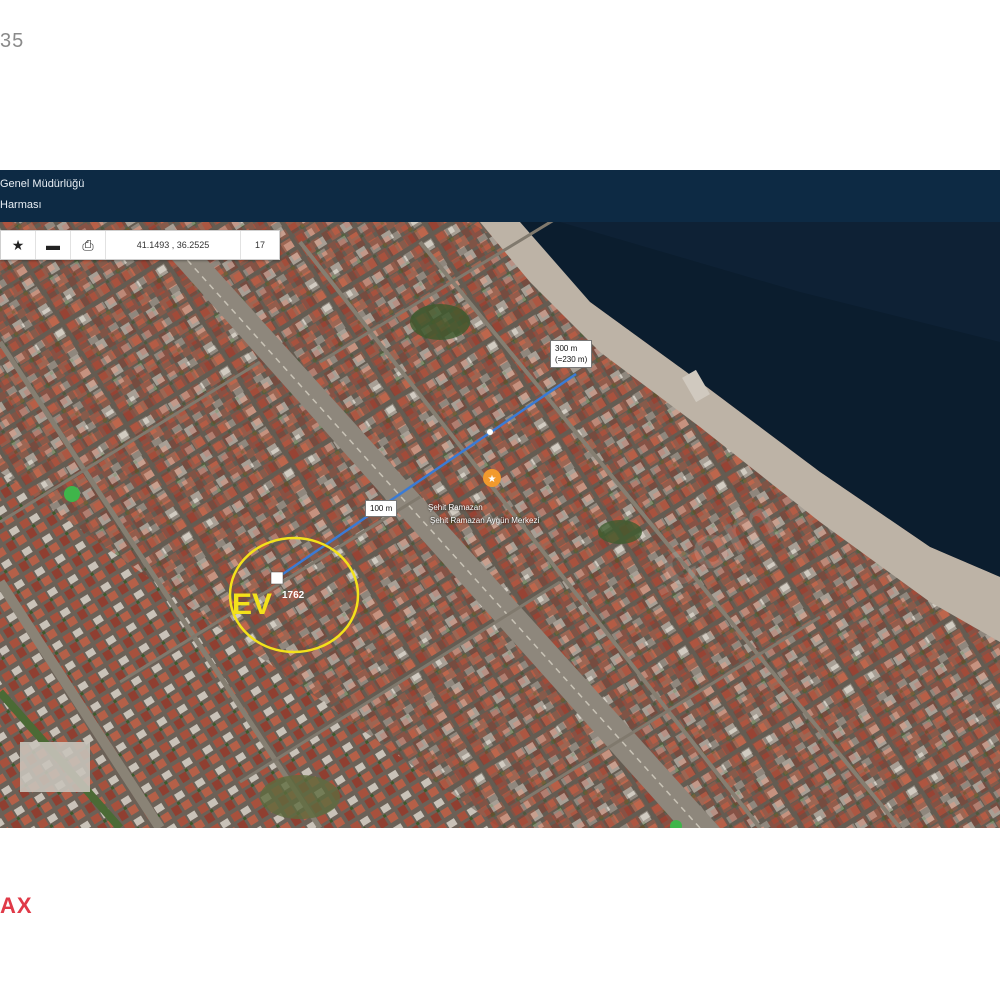  Describe the element at coordinates (259, 245) in the screenshot. I see `zoom-level: 17` at that location.